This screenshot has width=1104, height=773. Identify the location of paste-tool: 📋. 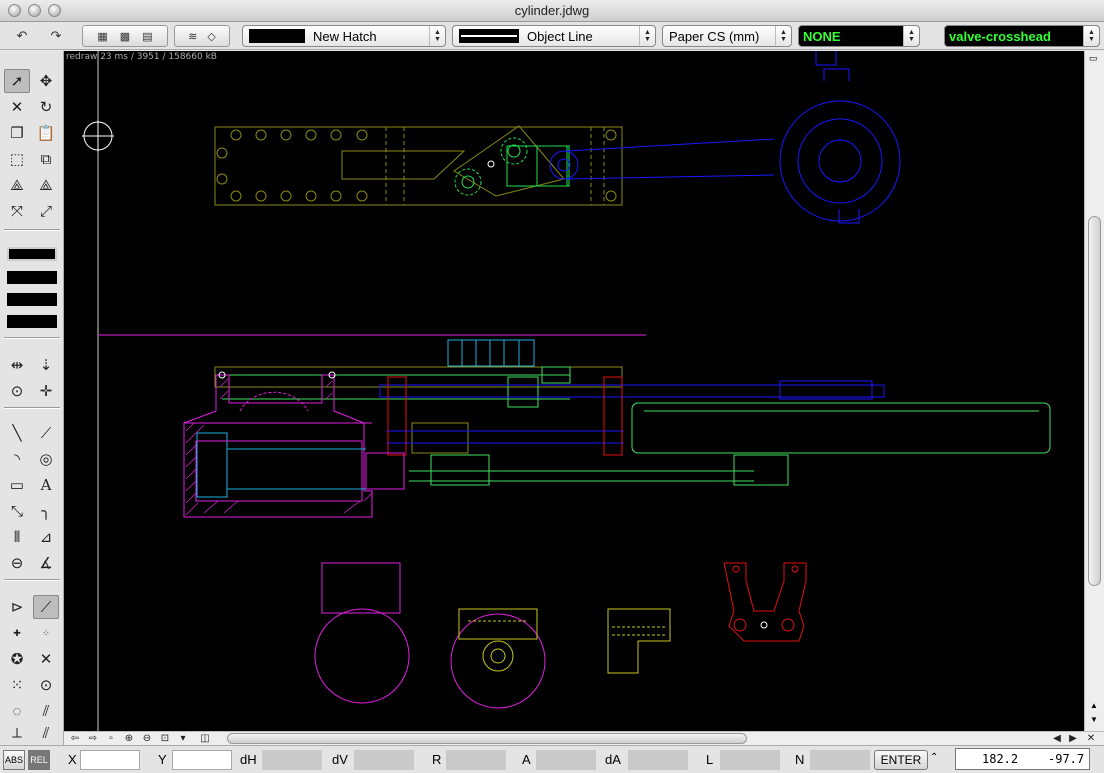
(46, 133).